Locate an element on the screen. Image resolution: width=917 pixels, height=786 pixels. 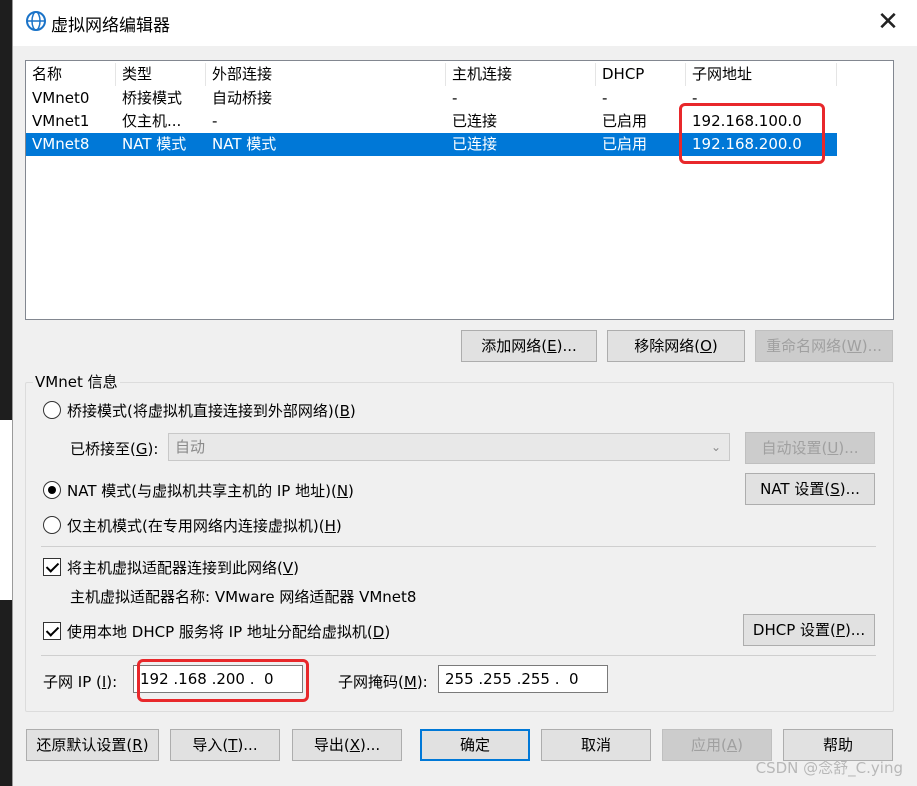
button-label: 移除网络( is located at coordinates (667, 346).